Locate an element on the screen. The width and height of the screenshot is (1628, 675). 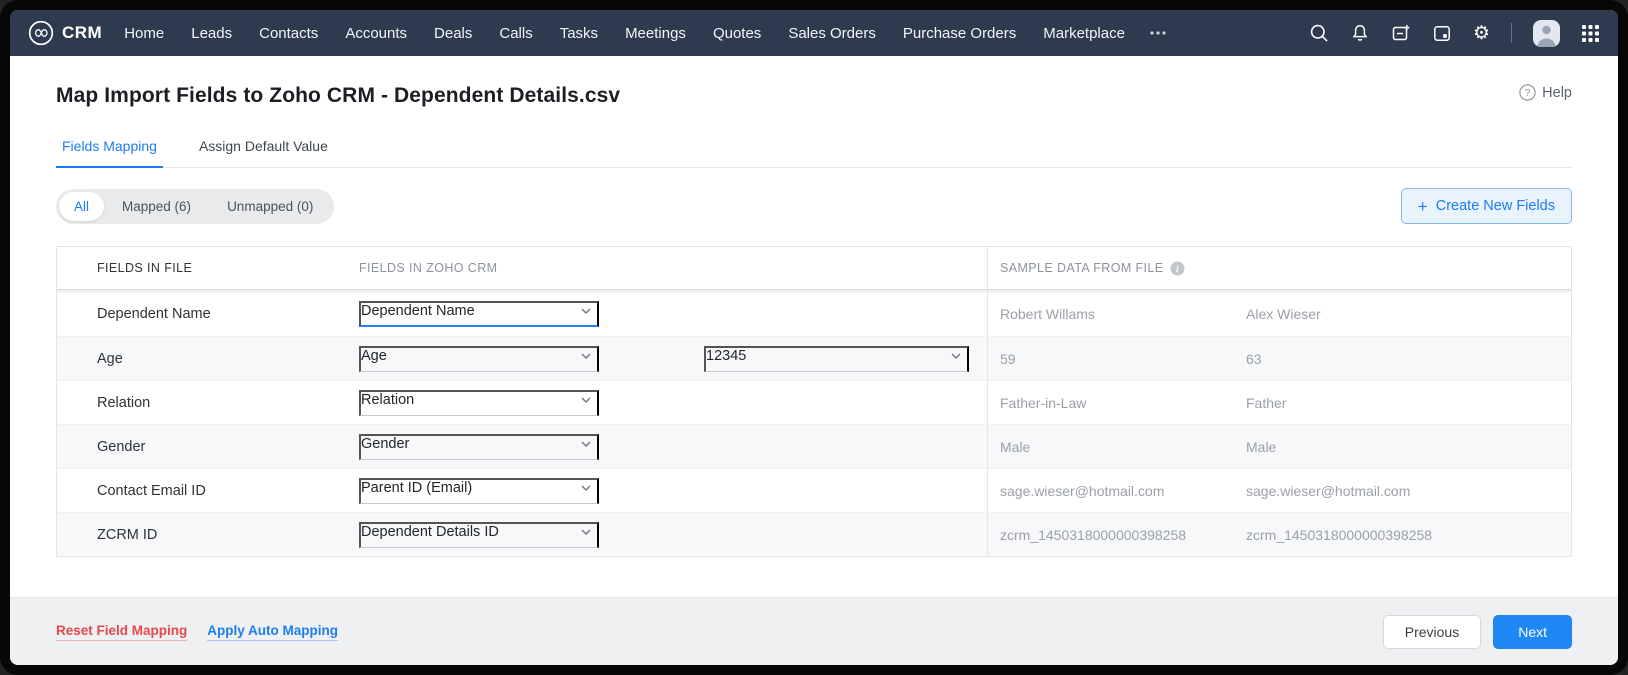
tab-assign-default-value: Assign Default Value is located at coordinates (263, 152).